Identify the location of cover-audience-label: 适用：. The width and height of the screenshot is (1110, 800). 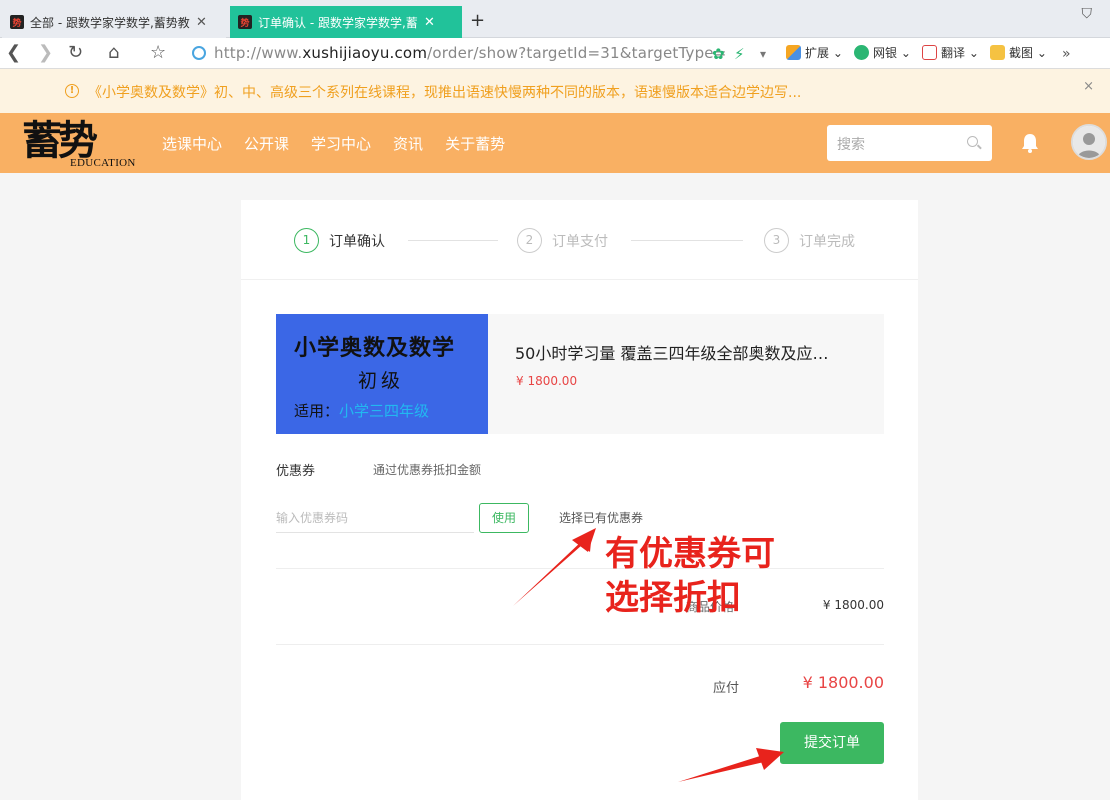
(317, 411).